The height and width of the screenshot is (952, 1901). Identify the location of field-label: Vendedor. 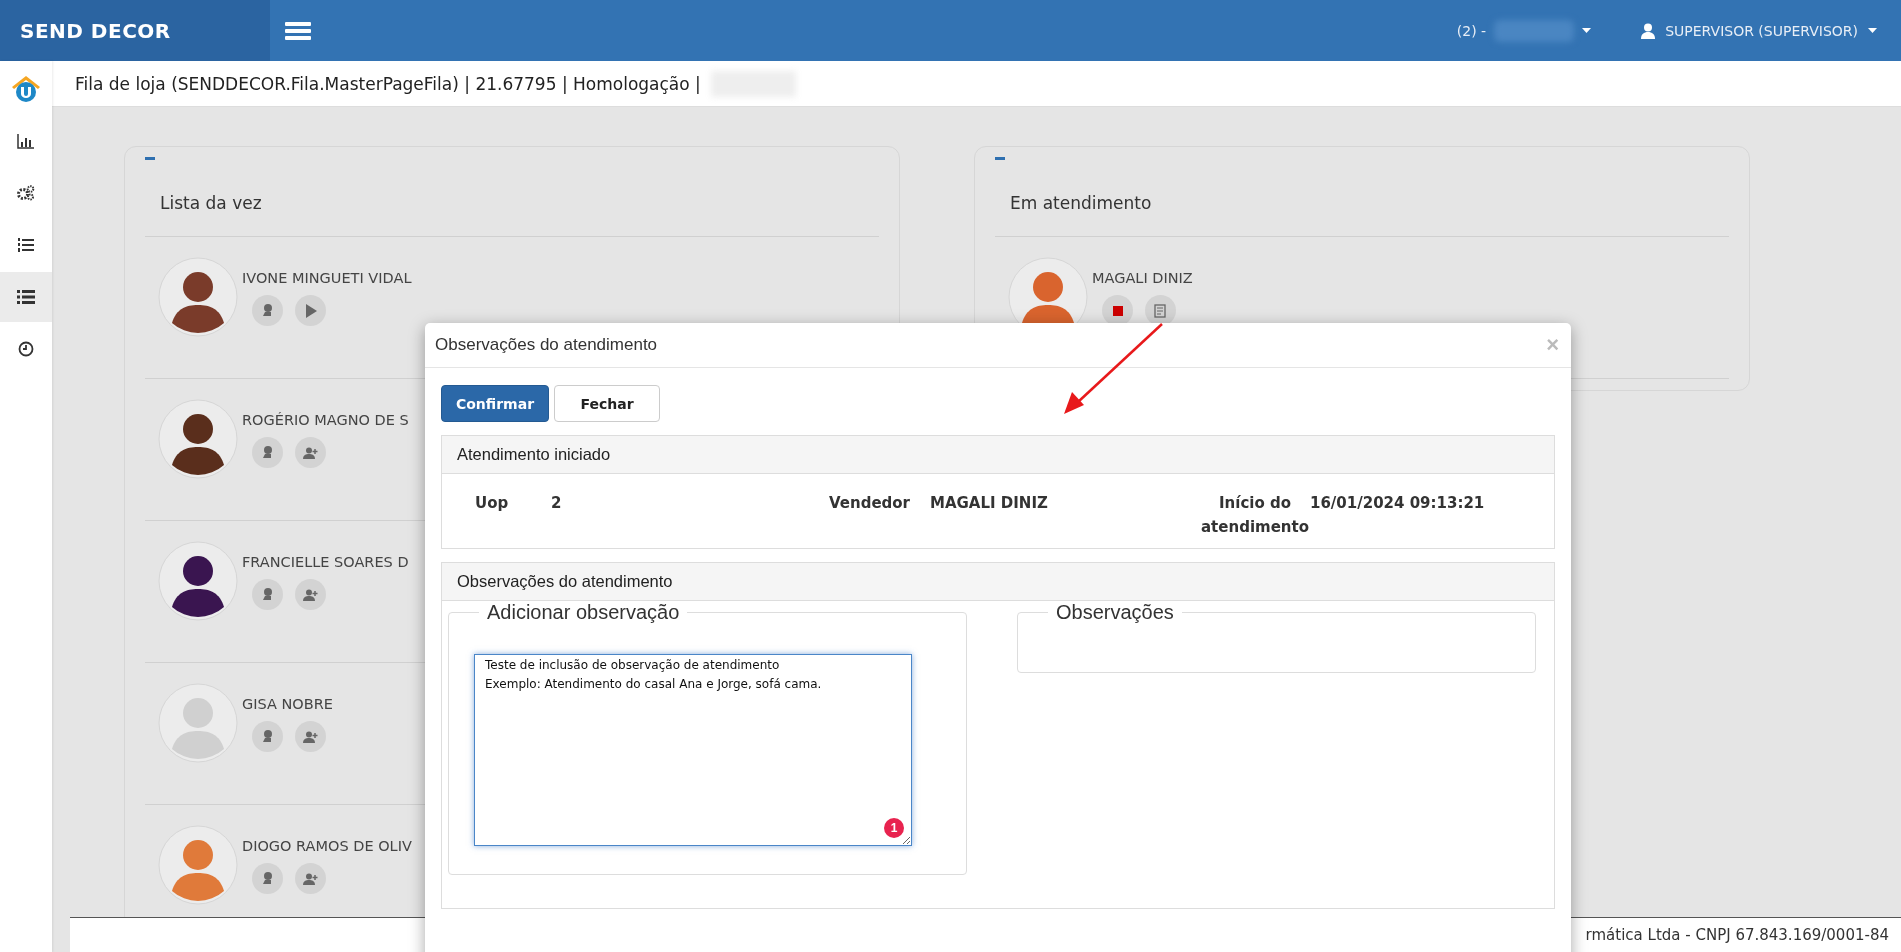
(870, 503).